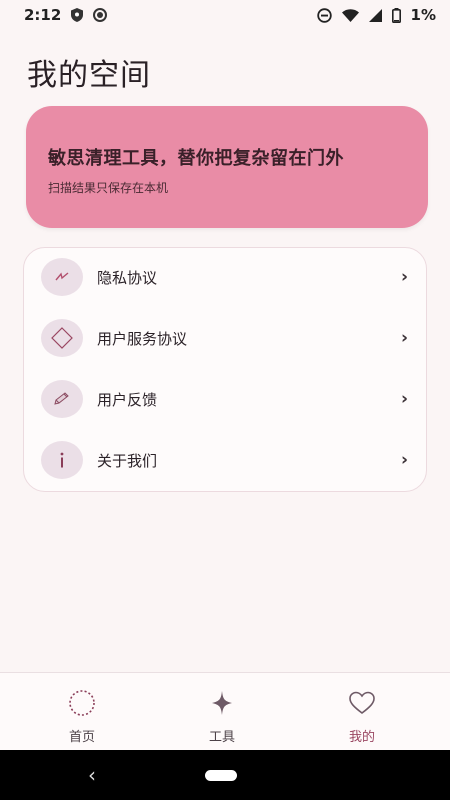 The width and height of the screenshot is (450, 800). I want to click on nav-label: 工具, so click(221, 737).